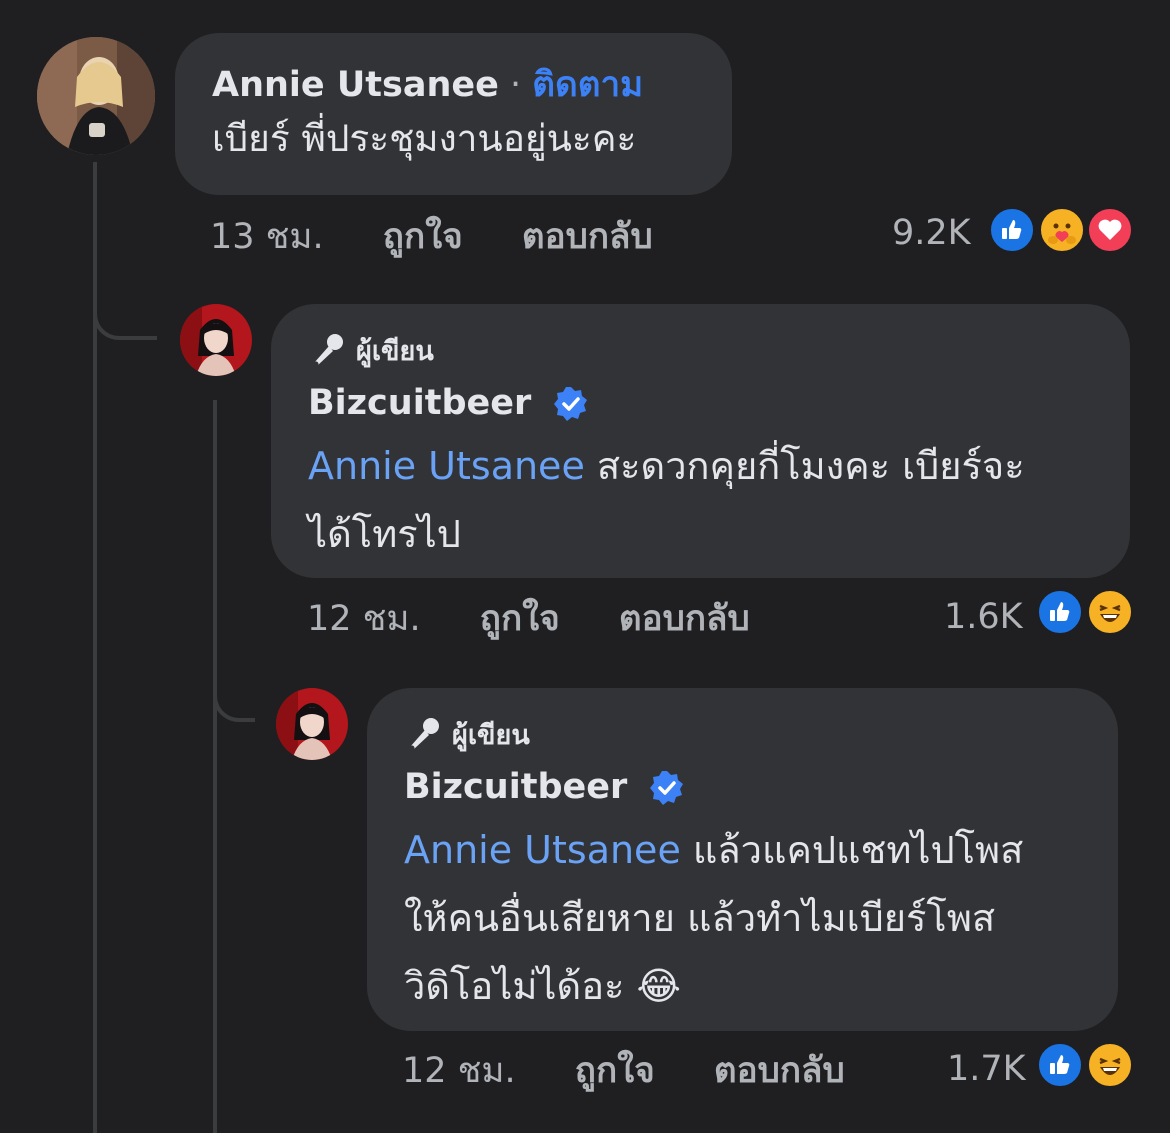 Image resolution: width=1170 pixels, height=1133 pixels. I want to click on comment-text-line-2: ให้คนอื่นเสียหาย แล้วทำไมเบียร์โพส, so click(700, 918).